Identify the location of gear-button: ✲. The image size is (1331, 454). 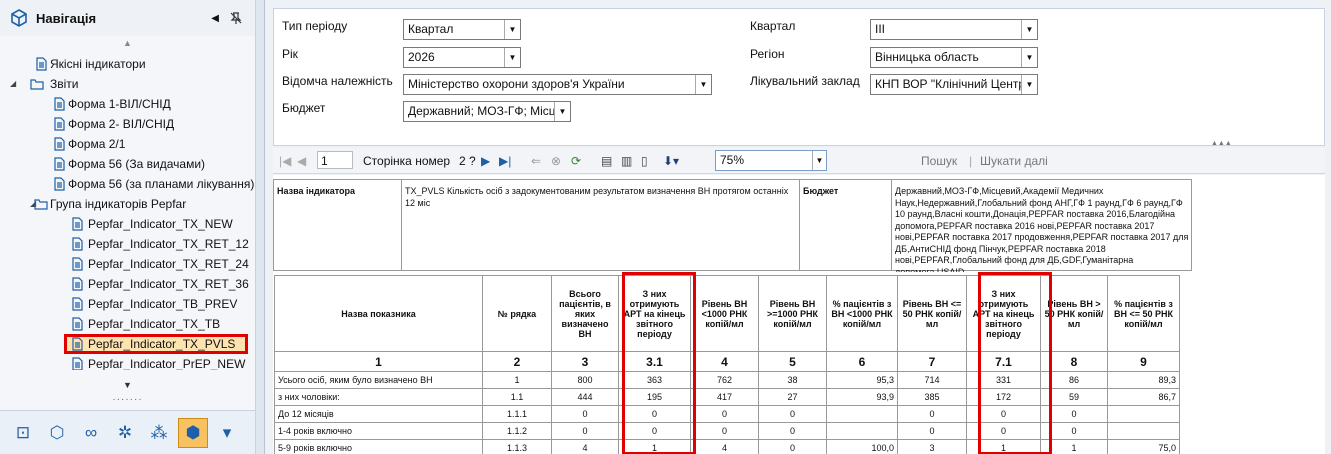
(125, 433).